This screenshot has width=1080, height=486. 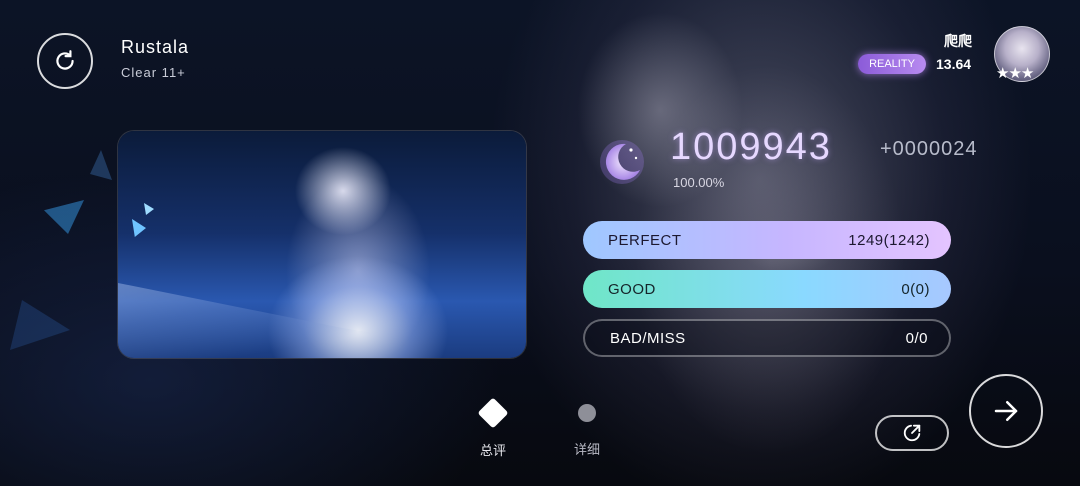 I want to click on judgement-good: GOOD 0(0), so click(x=767, y=289).